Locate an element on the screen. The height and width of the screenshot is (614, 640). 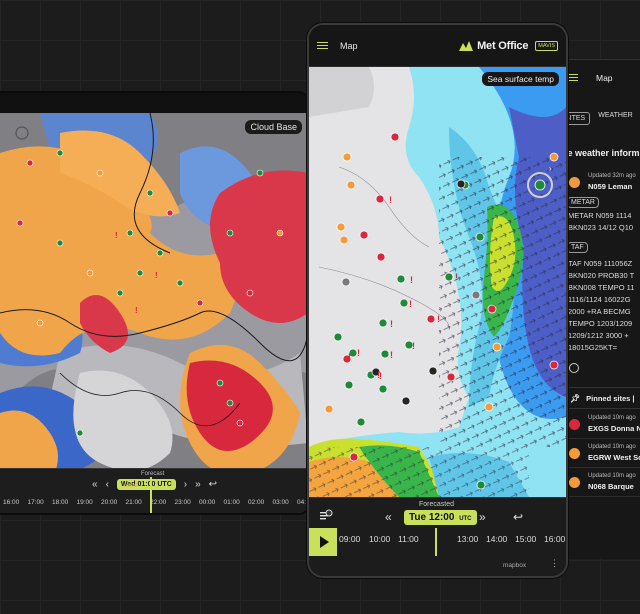
play-icon is located at coordinates (324, 542).